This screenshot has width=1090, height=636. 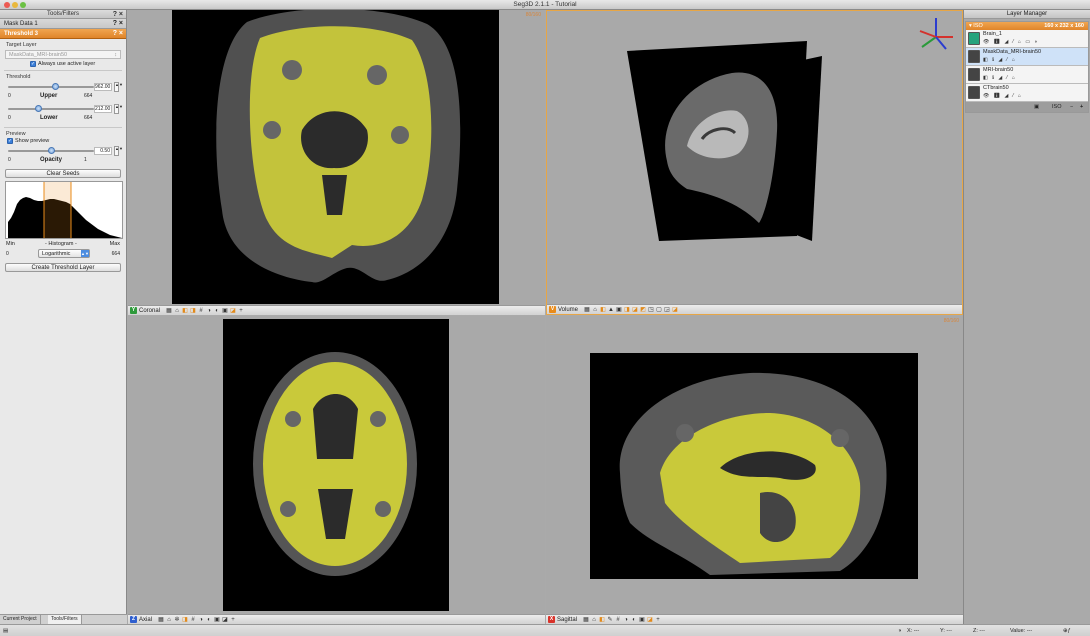 What do you see at coordinates (659, 310) in the screenshot?
I see `snapshot-icon: ▢` at bounding box center [659, 310].